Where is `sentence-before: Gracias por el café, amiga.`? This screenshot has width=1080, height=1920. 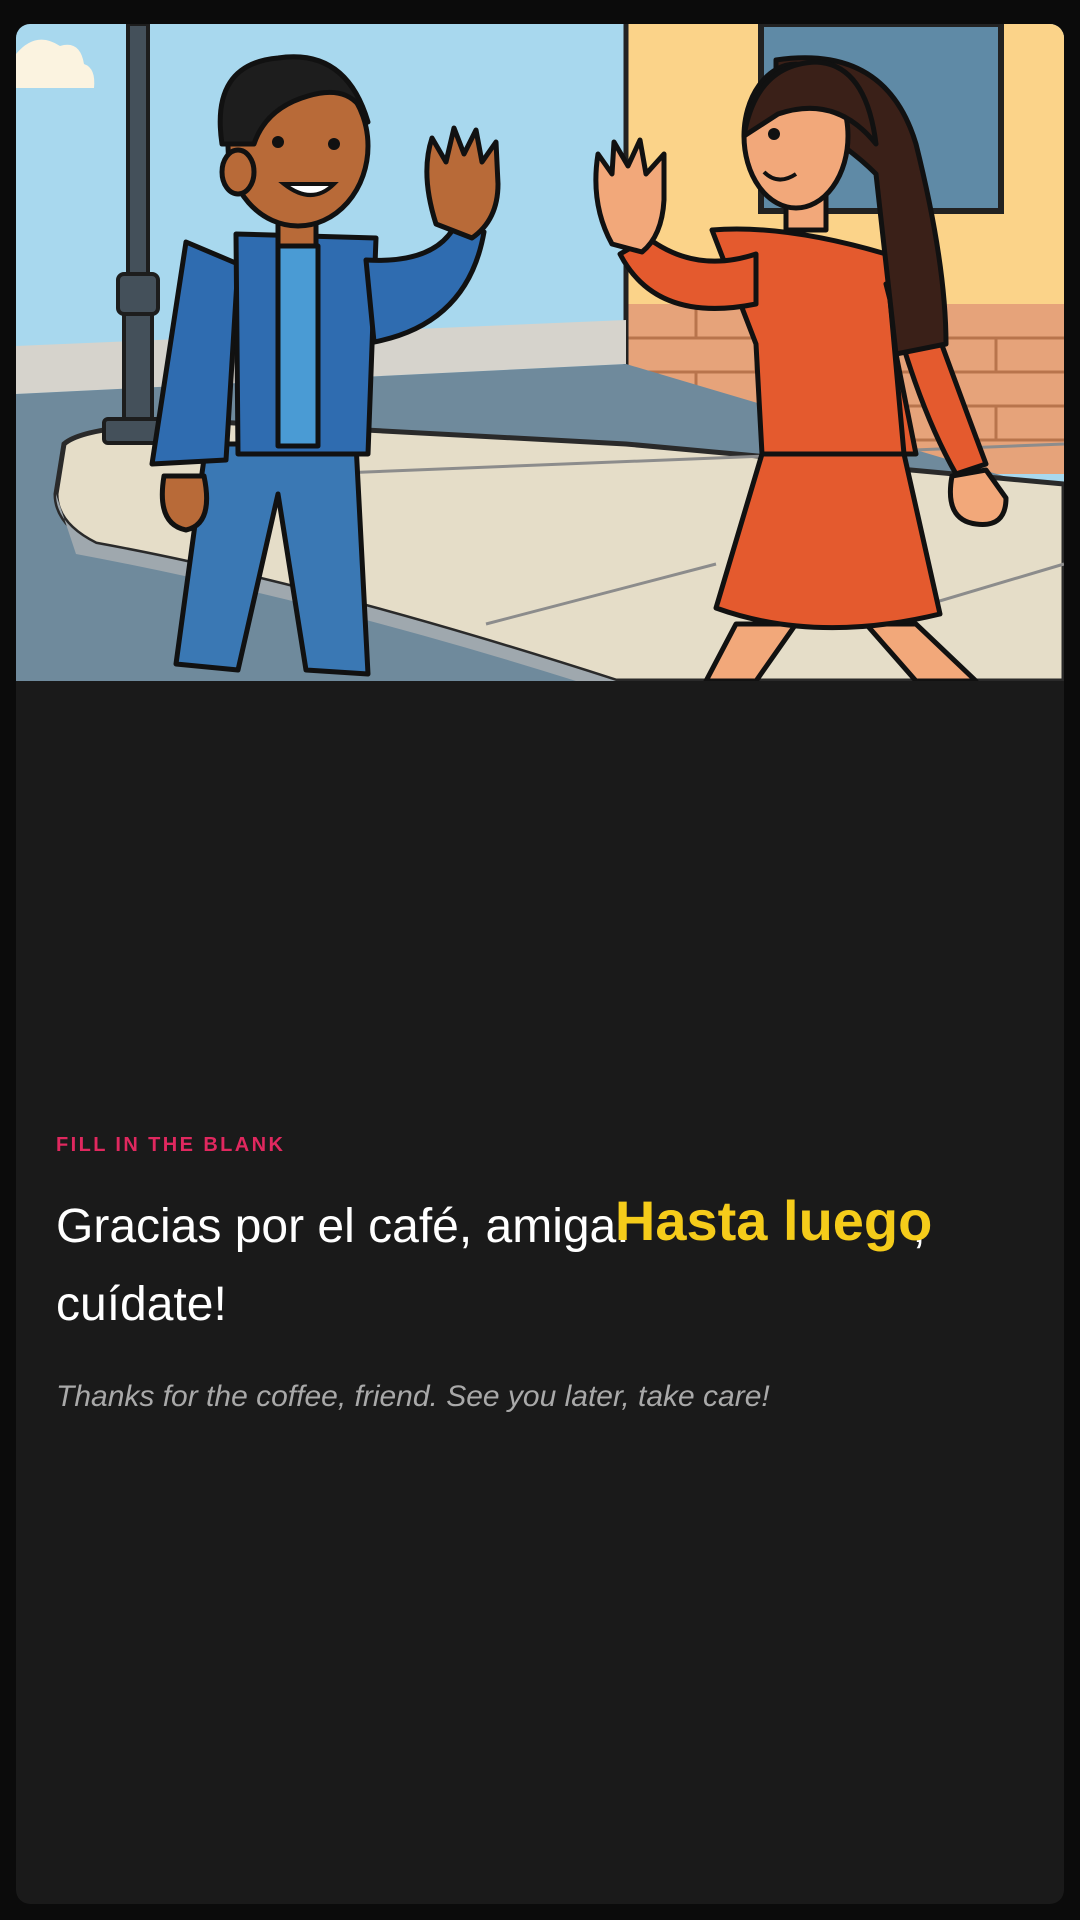
sentence-before: Gracias por el café, amiga. is located at coordinates (349, 1226).